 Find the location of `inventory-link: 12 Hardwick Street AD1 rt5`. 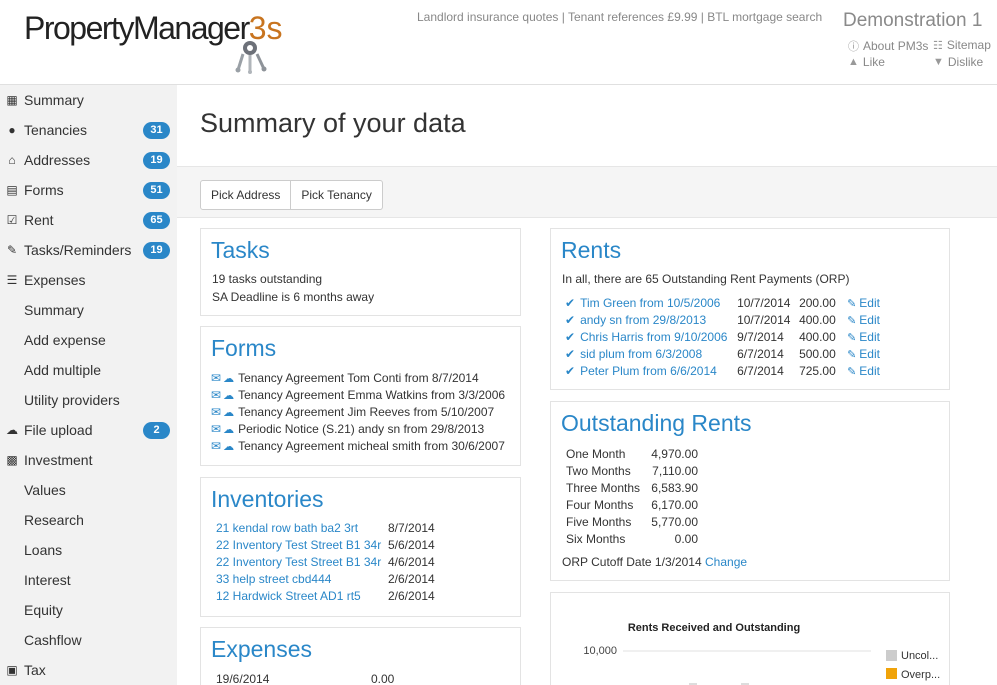

inventory-link: 12 Hardwick Street AD1 rt5 is located at coordinates (302, 596).